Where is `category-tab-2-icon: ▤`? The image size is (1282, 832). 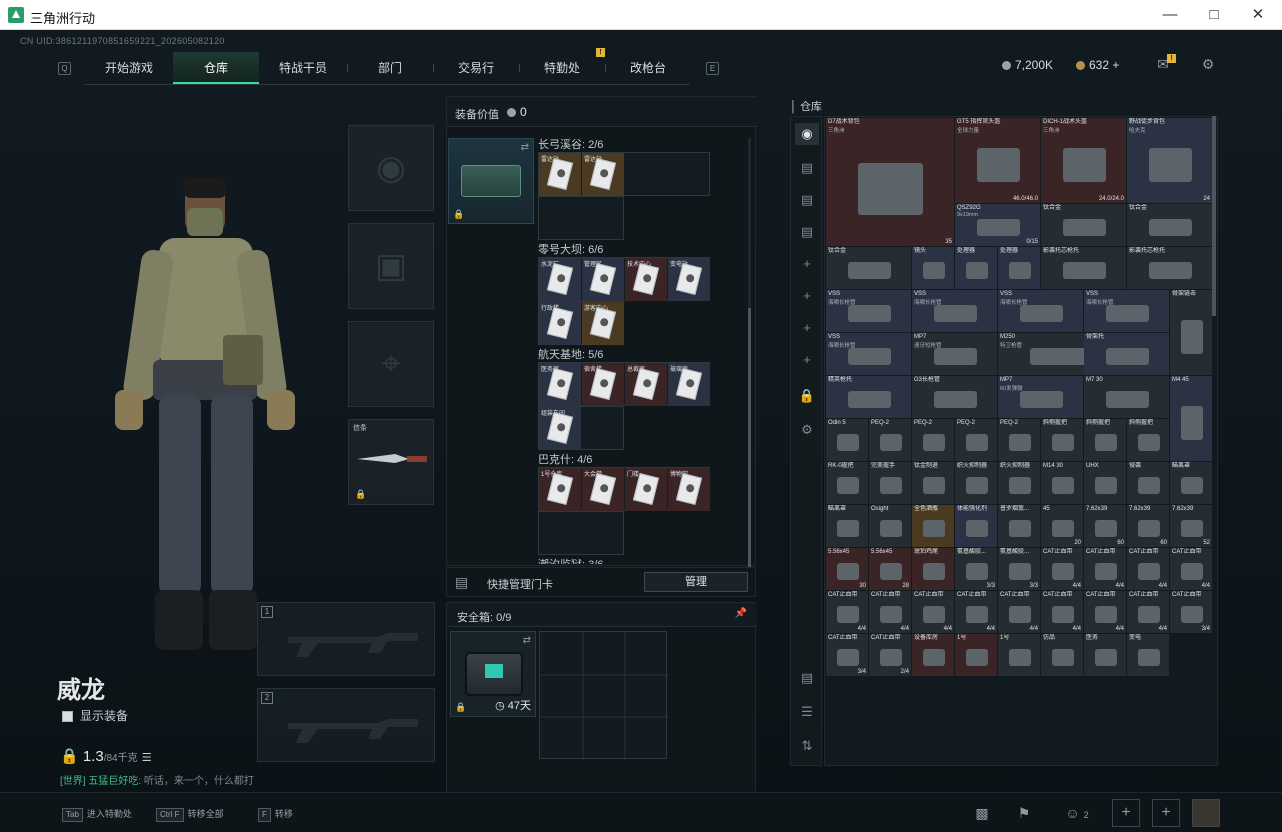 category-tab-2-icon: ▤ is located at coordinates (807, 200).